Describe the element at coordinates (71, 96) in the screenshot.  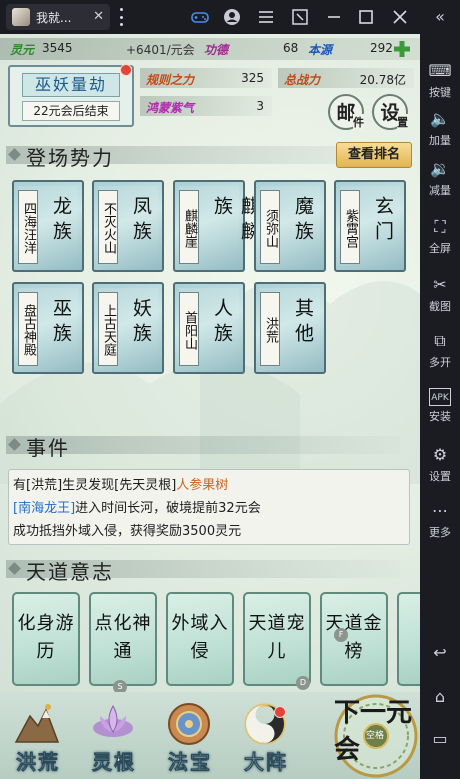
I see `kalpa-panel: 巫妖量劫 22元会后结束` at that location.